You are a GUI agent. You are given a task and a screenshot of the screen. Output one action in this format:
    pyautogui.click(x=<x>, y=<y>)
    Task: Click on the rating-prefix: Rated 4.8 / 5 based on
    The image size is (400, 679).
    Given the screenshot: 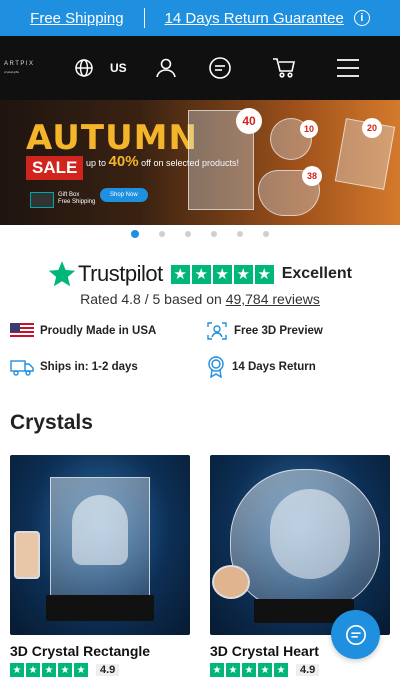 What is the action you would take?
    pyautogui.click(x=153, y=299)
    